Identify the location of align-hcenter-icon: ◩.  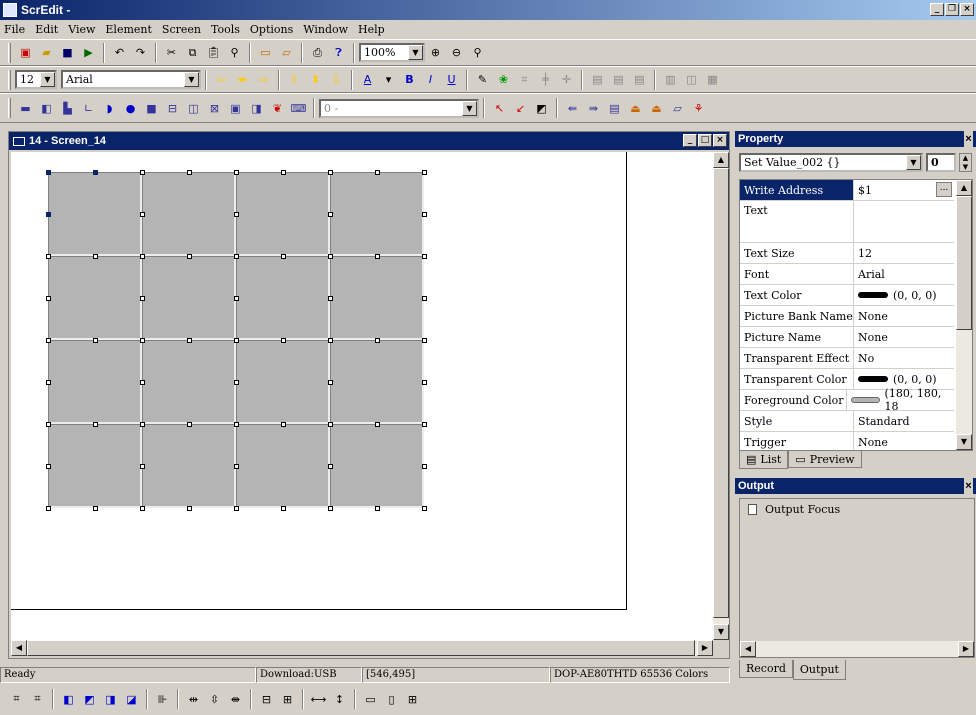
(89, 699).